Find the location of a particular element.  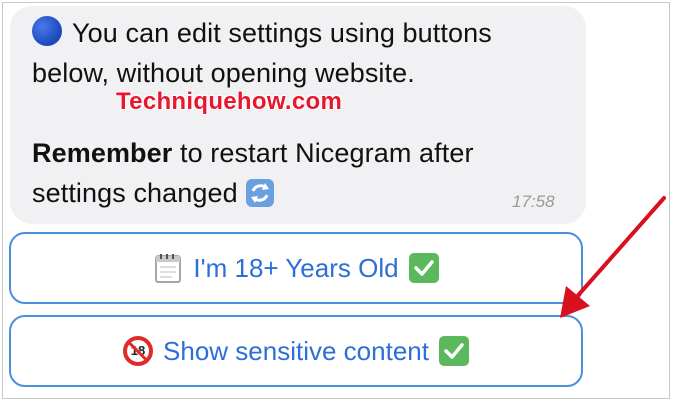

message-text-3: to restart Nicegram after is located at coordinates (323, 153).